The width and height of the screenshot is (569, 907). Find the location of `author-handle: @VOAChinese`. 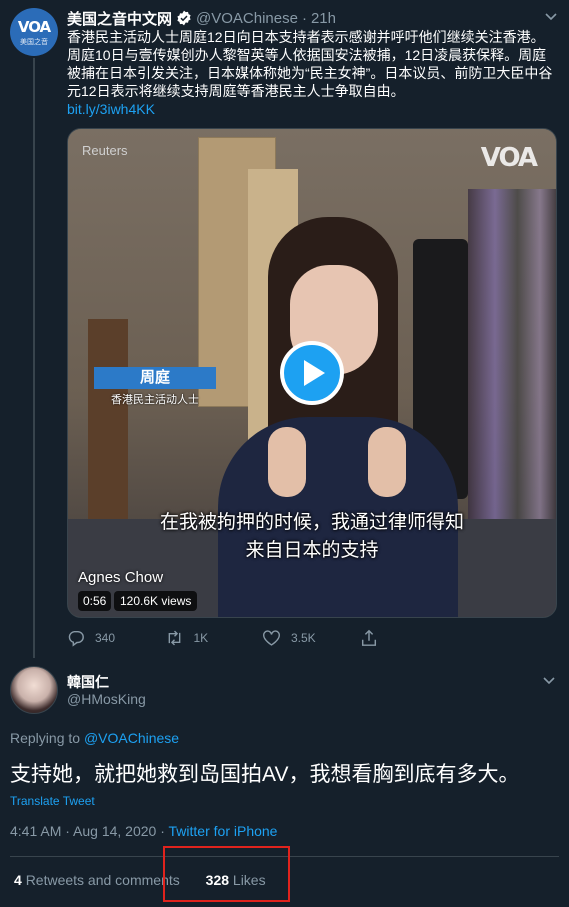

author-handle: @VOAChinese is located at coordinates (247, 18).